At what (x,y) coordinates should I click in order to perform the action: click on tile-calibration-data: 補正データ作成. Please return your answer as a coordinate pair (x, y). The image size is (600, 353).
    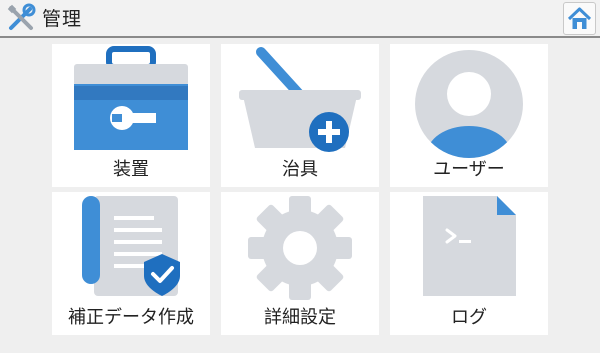
    Looking at the image, I should click on (131, 263).